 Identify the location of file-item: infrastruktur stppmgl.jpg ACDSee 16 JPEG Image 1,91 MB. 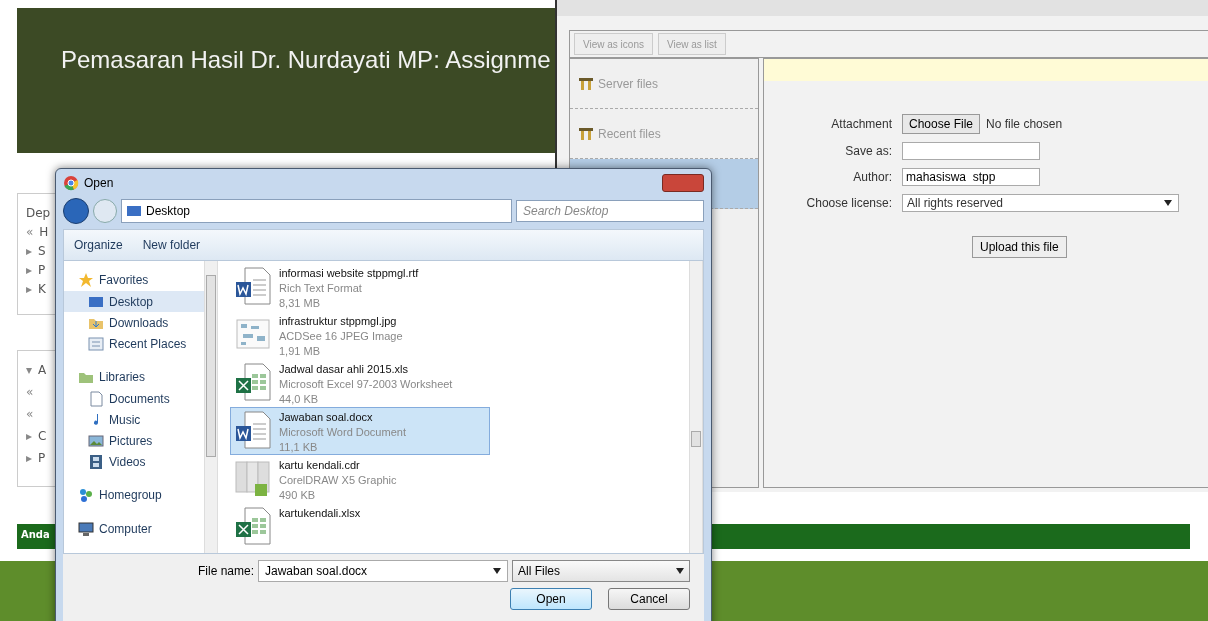
(360, 335).